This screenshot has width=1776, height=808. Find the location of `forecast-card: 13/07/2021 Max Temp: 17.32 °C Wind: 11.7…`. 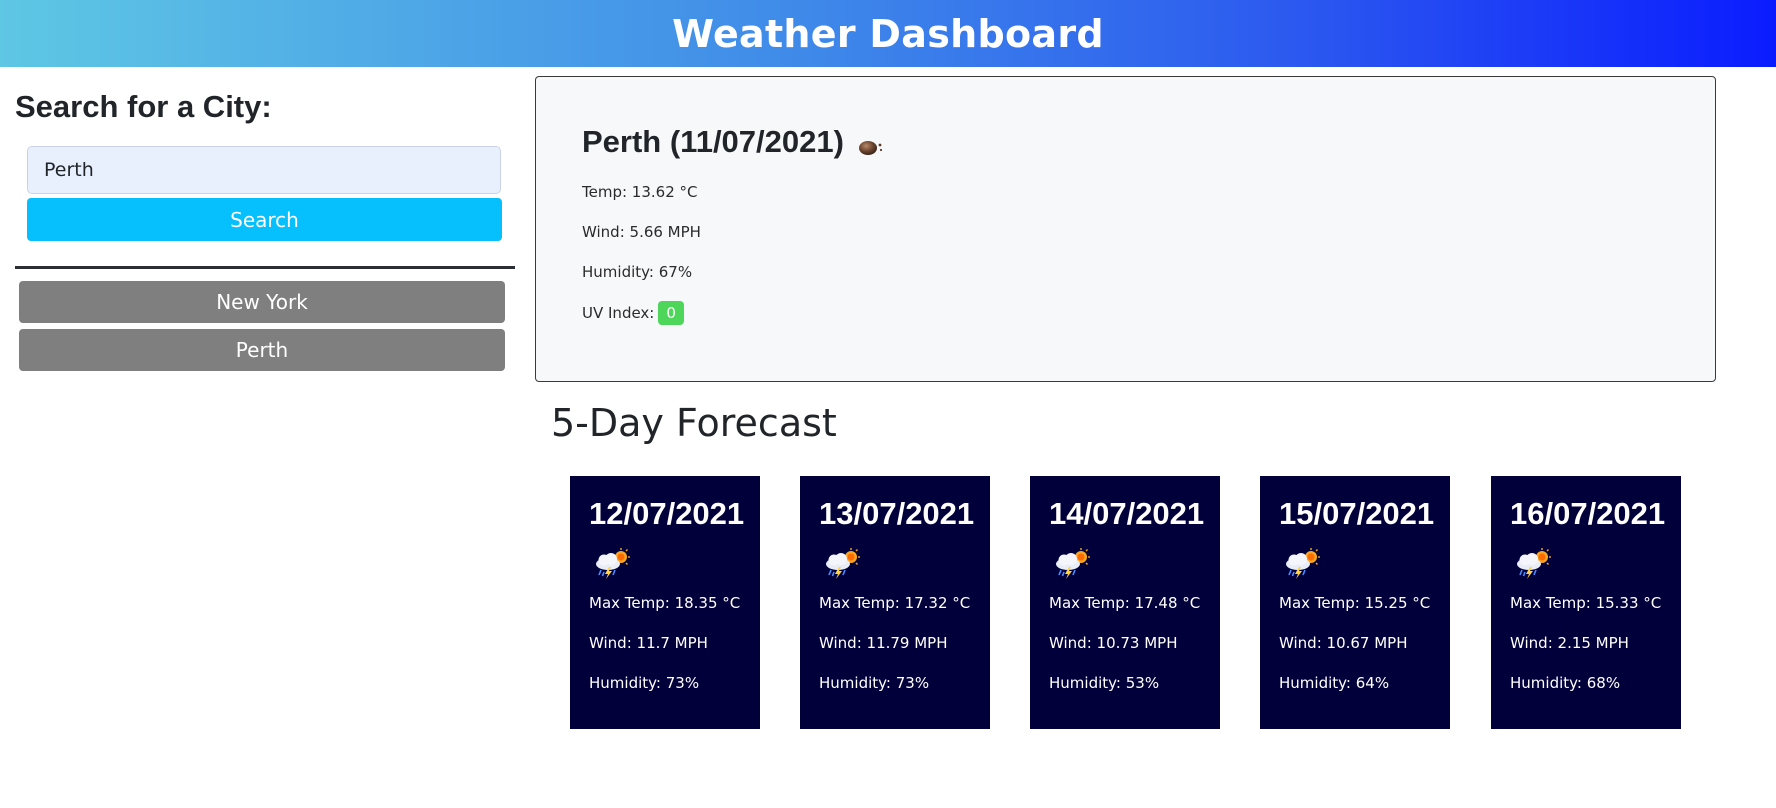

forecast-card: 13/07/2021 Max Temp: 17.32 °C Wind: 11.7… is located at coordinates (895, 602).